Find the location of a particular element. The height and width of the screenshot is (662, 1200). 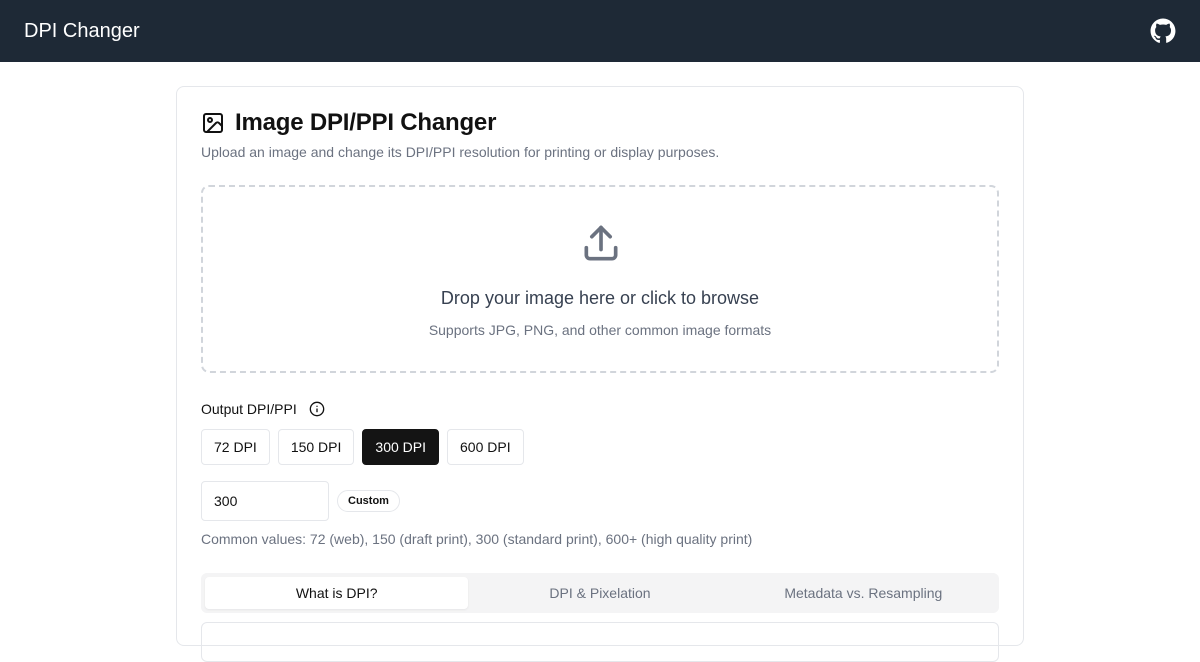

app-title: DPI Changer is located at coordinates (82, 30).